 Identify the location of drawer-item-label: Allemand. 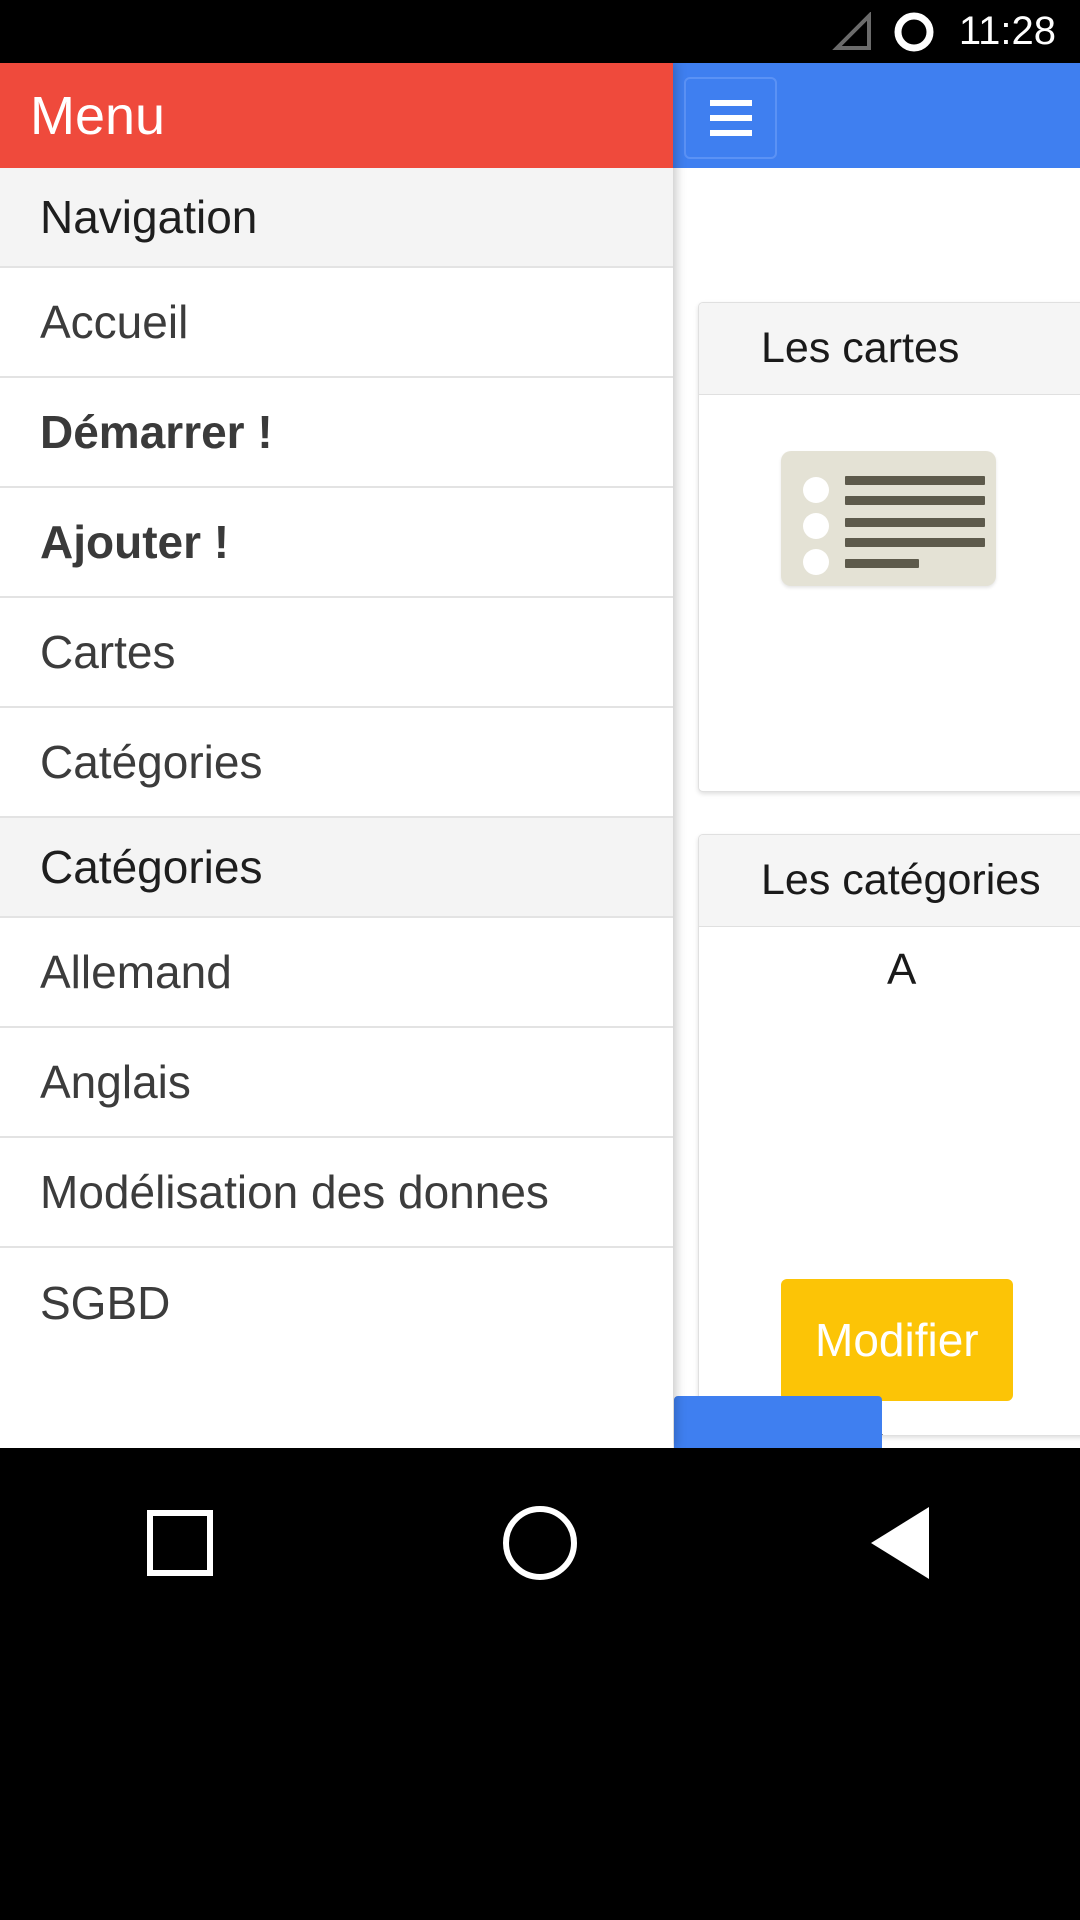
(136, 972).